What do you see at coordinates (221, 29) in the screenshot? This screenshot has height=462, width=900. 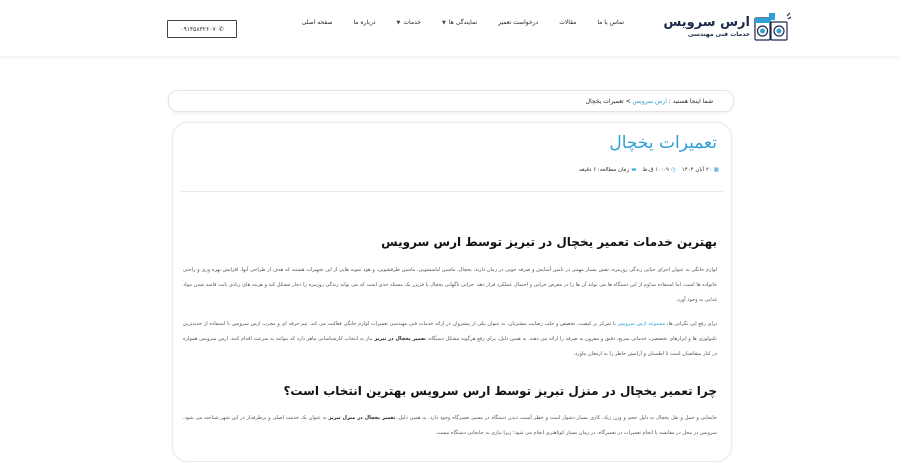 I see `whatsapp-icon: ✆` at bounding box center [221, 29].